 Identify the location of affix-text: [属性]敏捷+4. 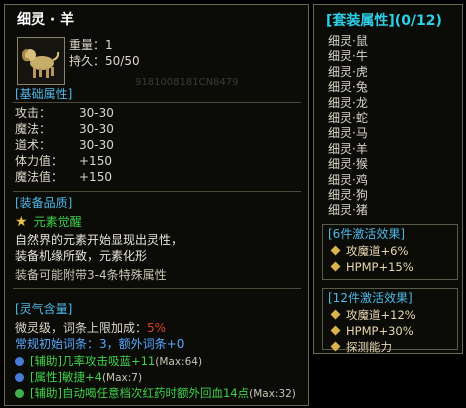
(66, 377).